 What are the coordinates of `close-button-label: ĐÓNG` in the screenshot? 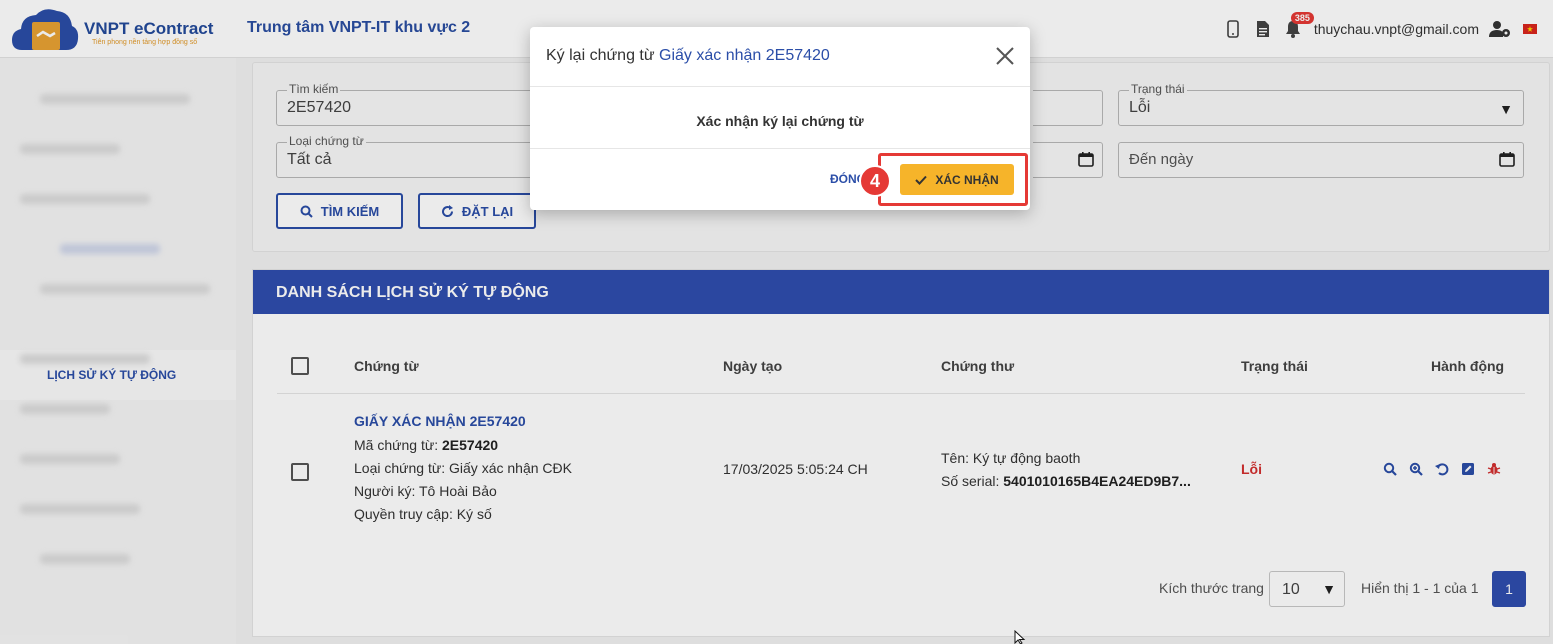 It's located at (846, 179).